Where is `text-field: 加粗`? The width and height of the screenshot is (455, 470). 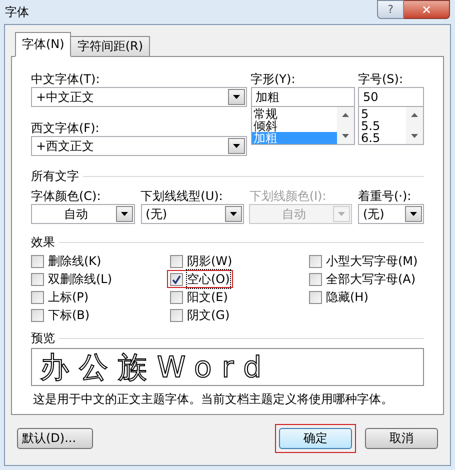
text-field: 加粗 is located at coordinates (302, 97).